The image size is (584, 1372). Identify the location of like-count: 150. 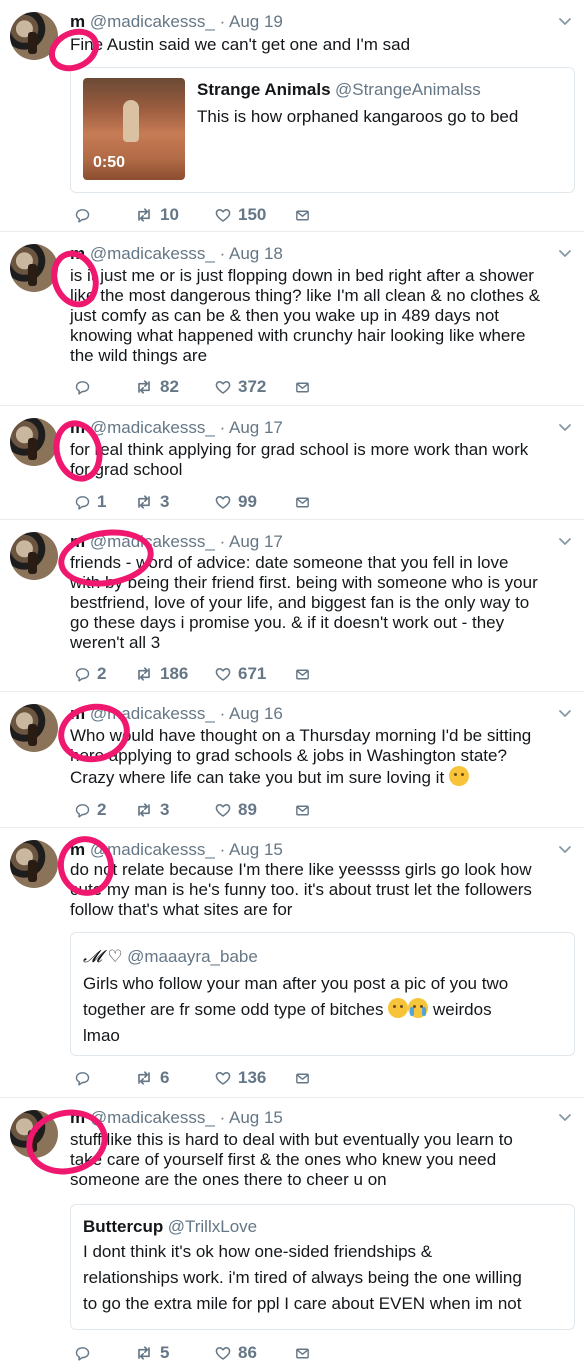
(252, 214).